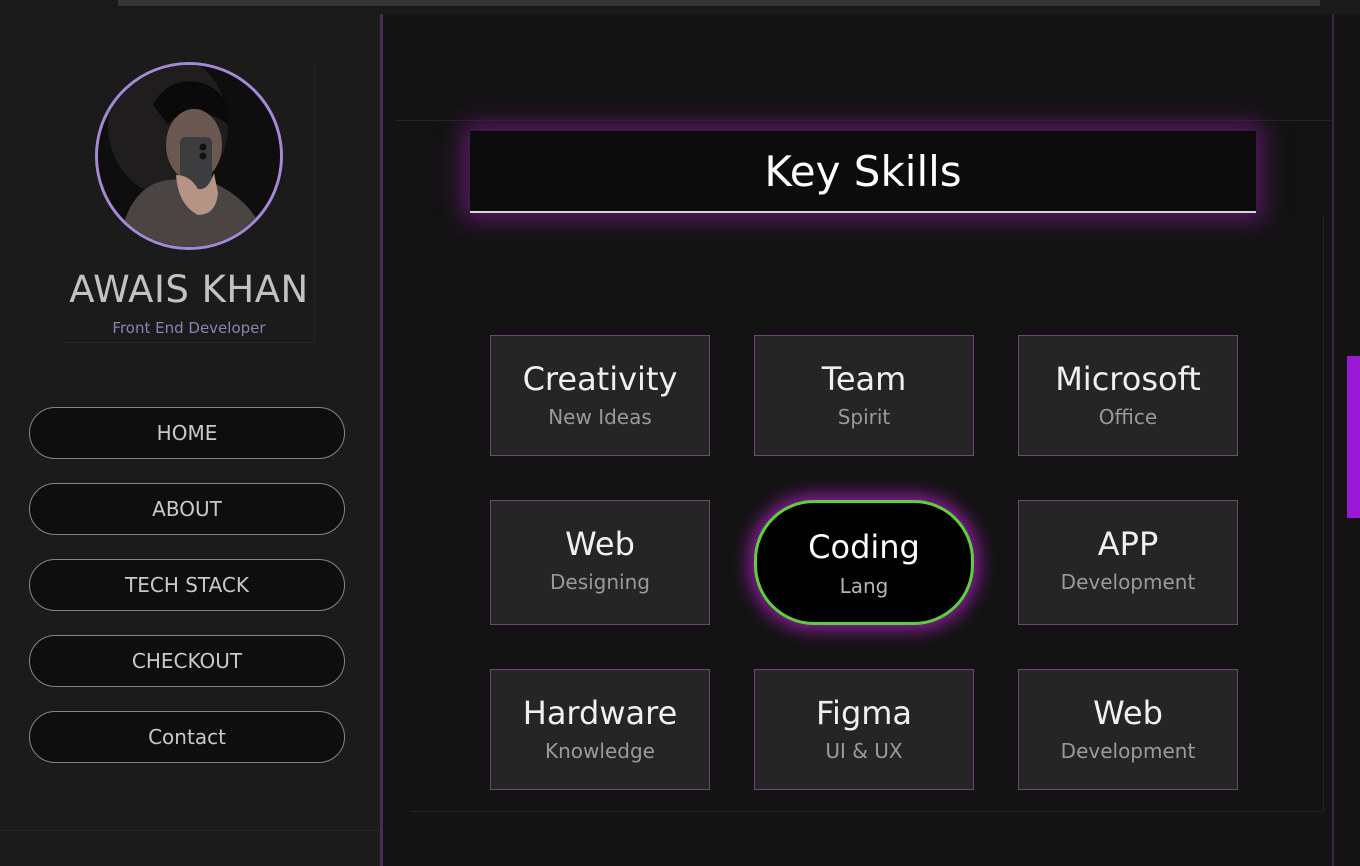 The image size is (1360, 866). I want to click on skill-card-subtitle: Lang, so click(864, 586).